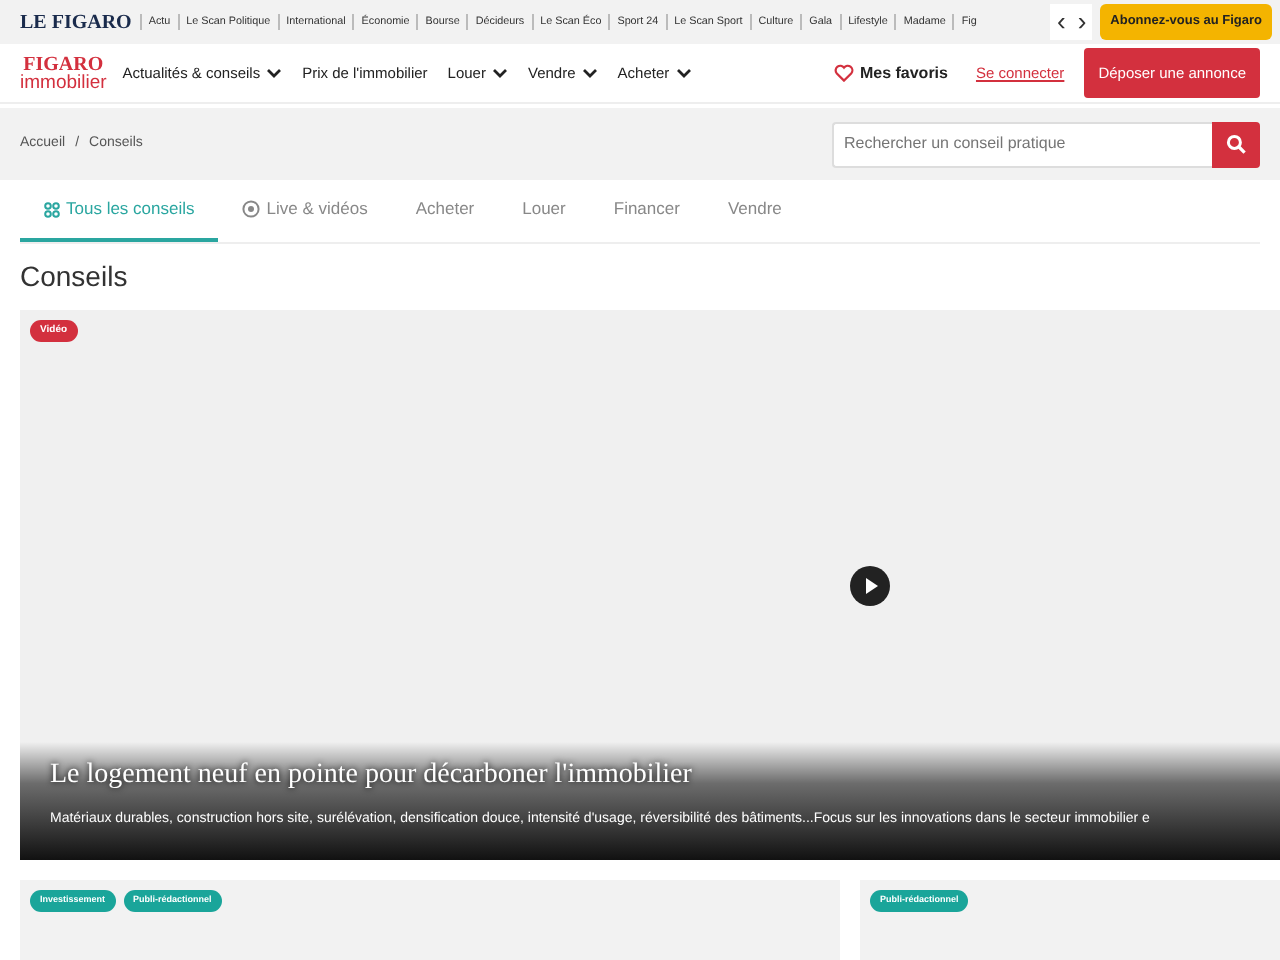 The height and width of the screenshot is (960, 1280). What do you see at coordinates (754, 211) in the screenshot?
I see `tab: Vendre` at bounding box center [754, 211].